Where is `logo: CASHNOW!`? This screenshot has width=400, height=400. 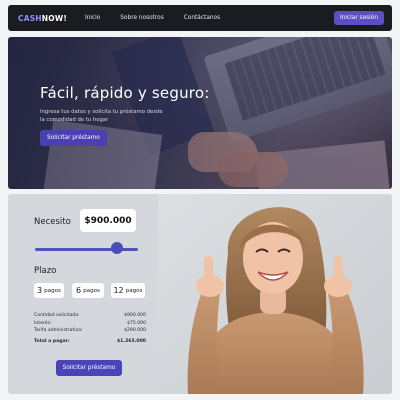
logo: CASHNOW! is located at coordinates (42, 18).